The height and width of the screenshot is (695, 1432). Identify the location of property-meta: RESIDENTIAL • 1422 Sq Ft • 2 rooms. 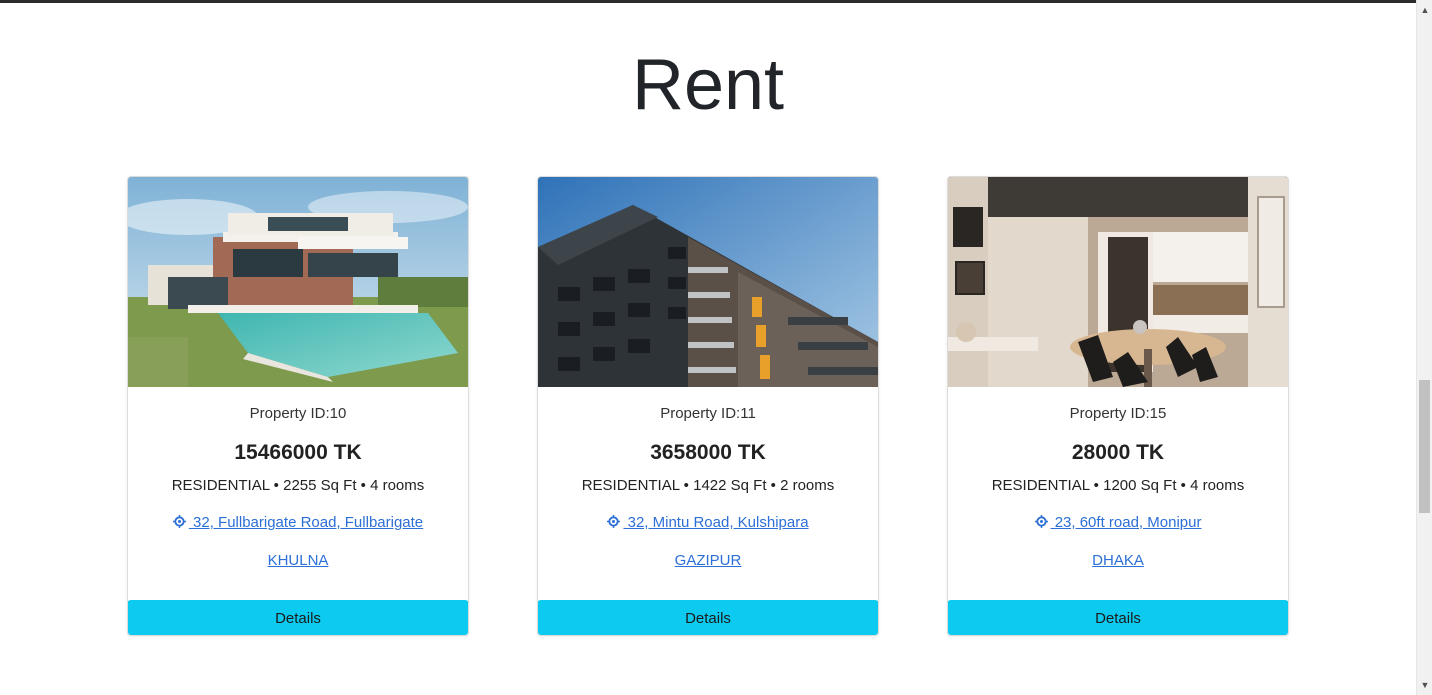
(708, 485).